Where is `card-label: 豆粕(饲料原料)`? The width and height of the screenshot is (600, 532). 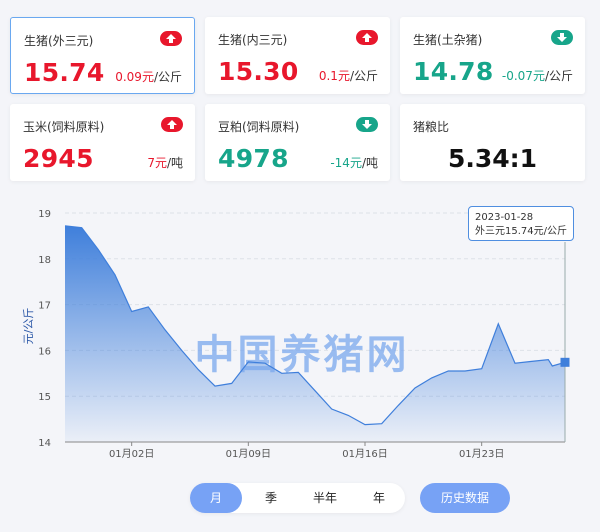 card-label: 豆粕(饲料原料) is located at coordinates (259, 127).